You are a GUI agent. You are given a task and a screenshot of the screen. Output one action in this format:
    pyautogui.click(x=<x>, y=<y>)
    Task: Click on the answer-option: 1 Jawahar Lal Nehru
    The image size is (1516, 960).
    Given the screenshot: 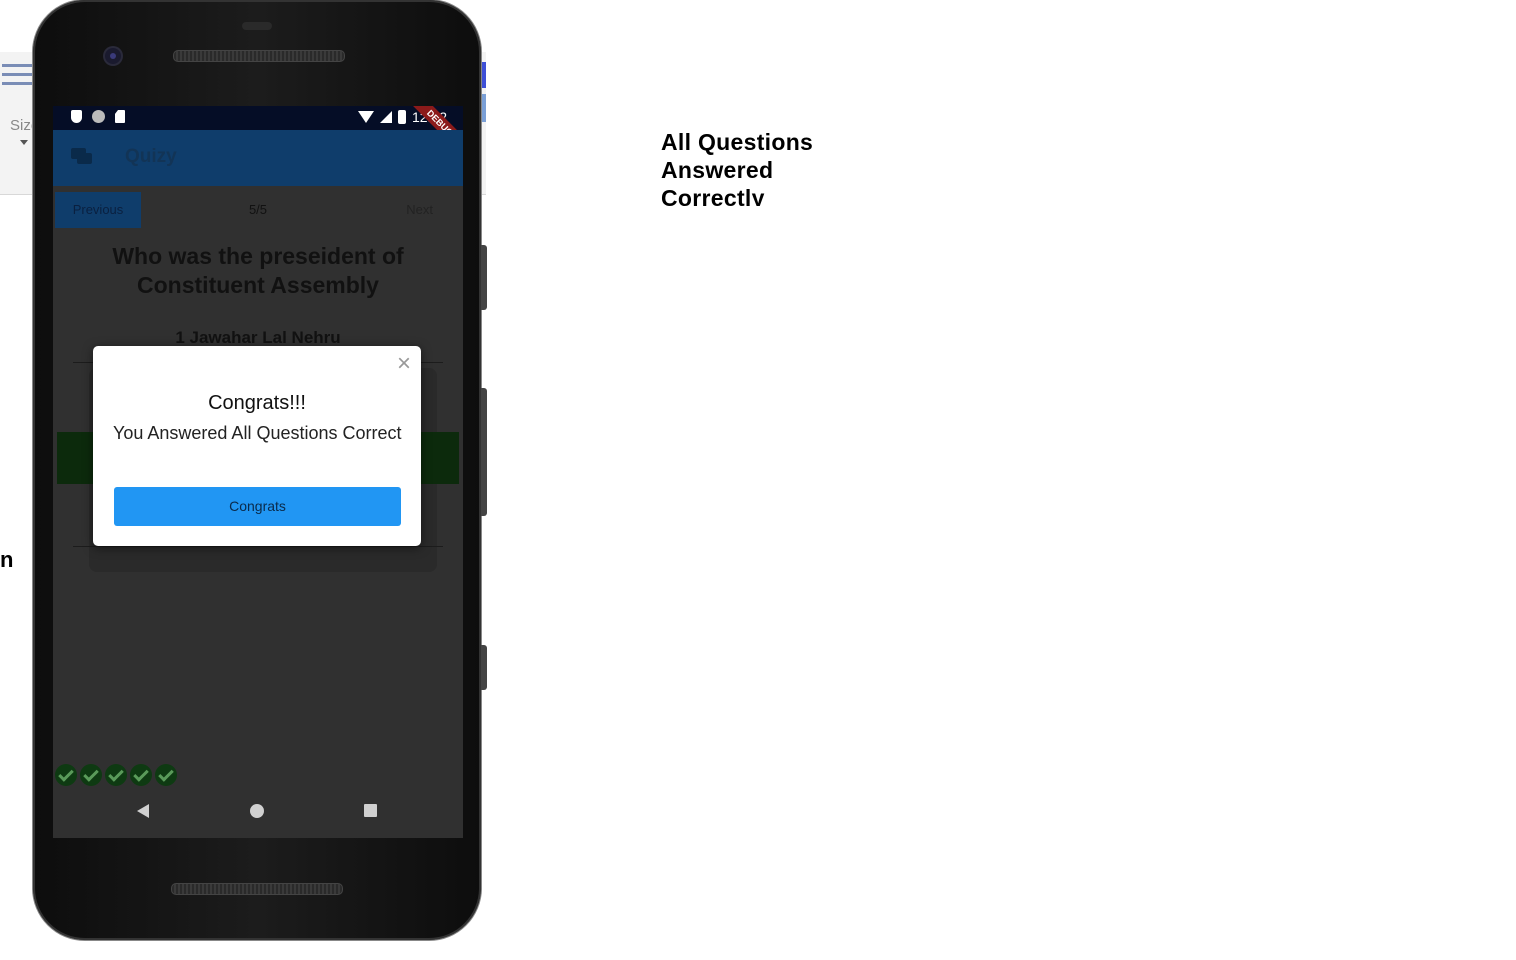 What is the action you would take?
    pyautogui.click(x=258, y=338)
    